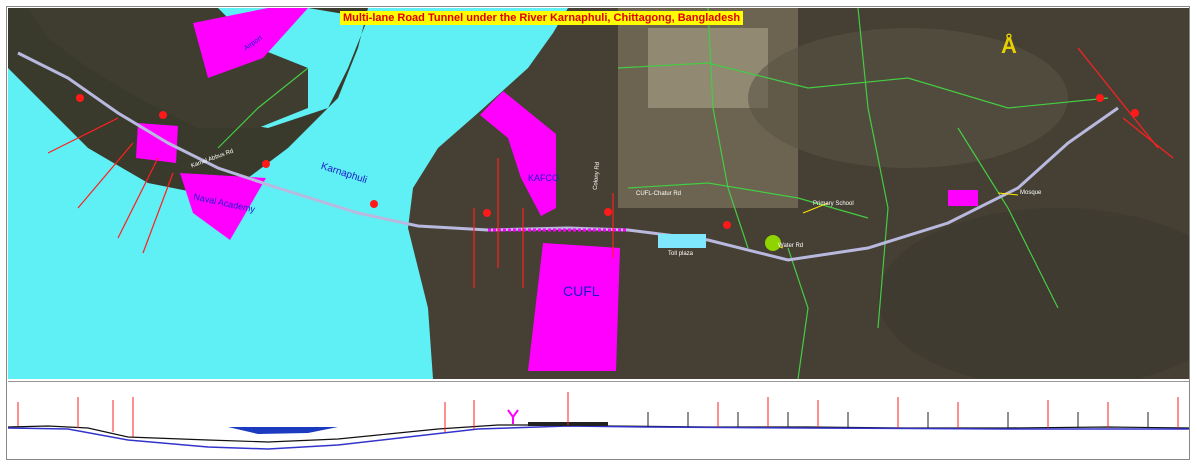  Describe the element at coordinates (833, 204) in the screenshot. I see `label-school: Primary School` at that location.